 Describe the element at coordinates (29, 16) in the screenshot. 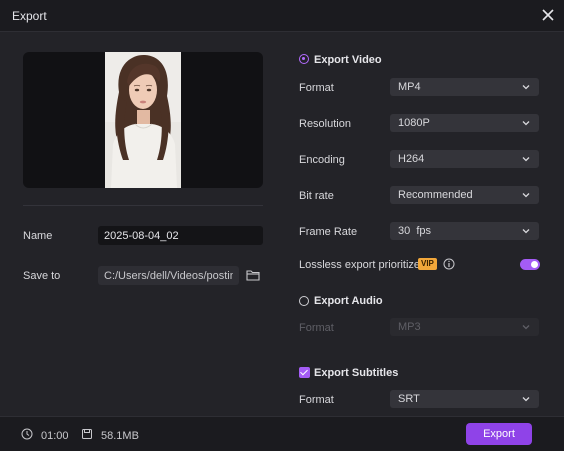

I see `dialog-title: Export` at that location.